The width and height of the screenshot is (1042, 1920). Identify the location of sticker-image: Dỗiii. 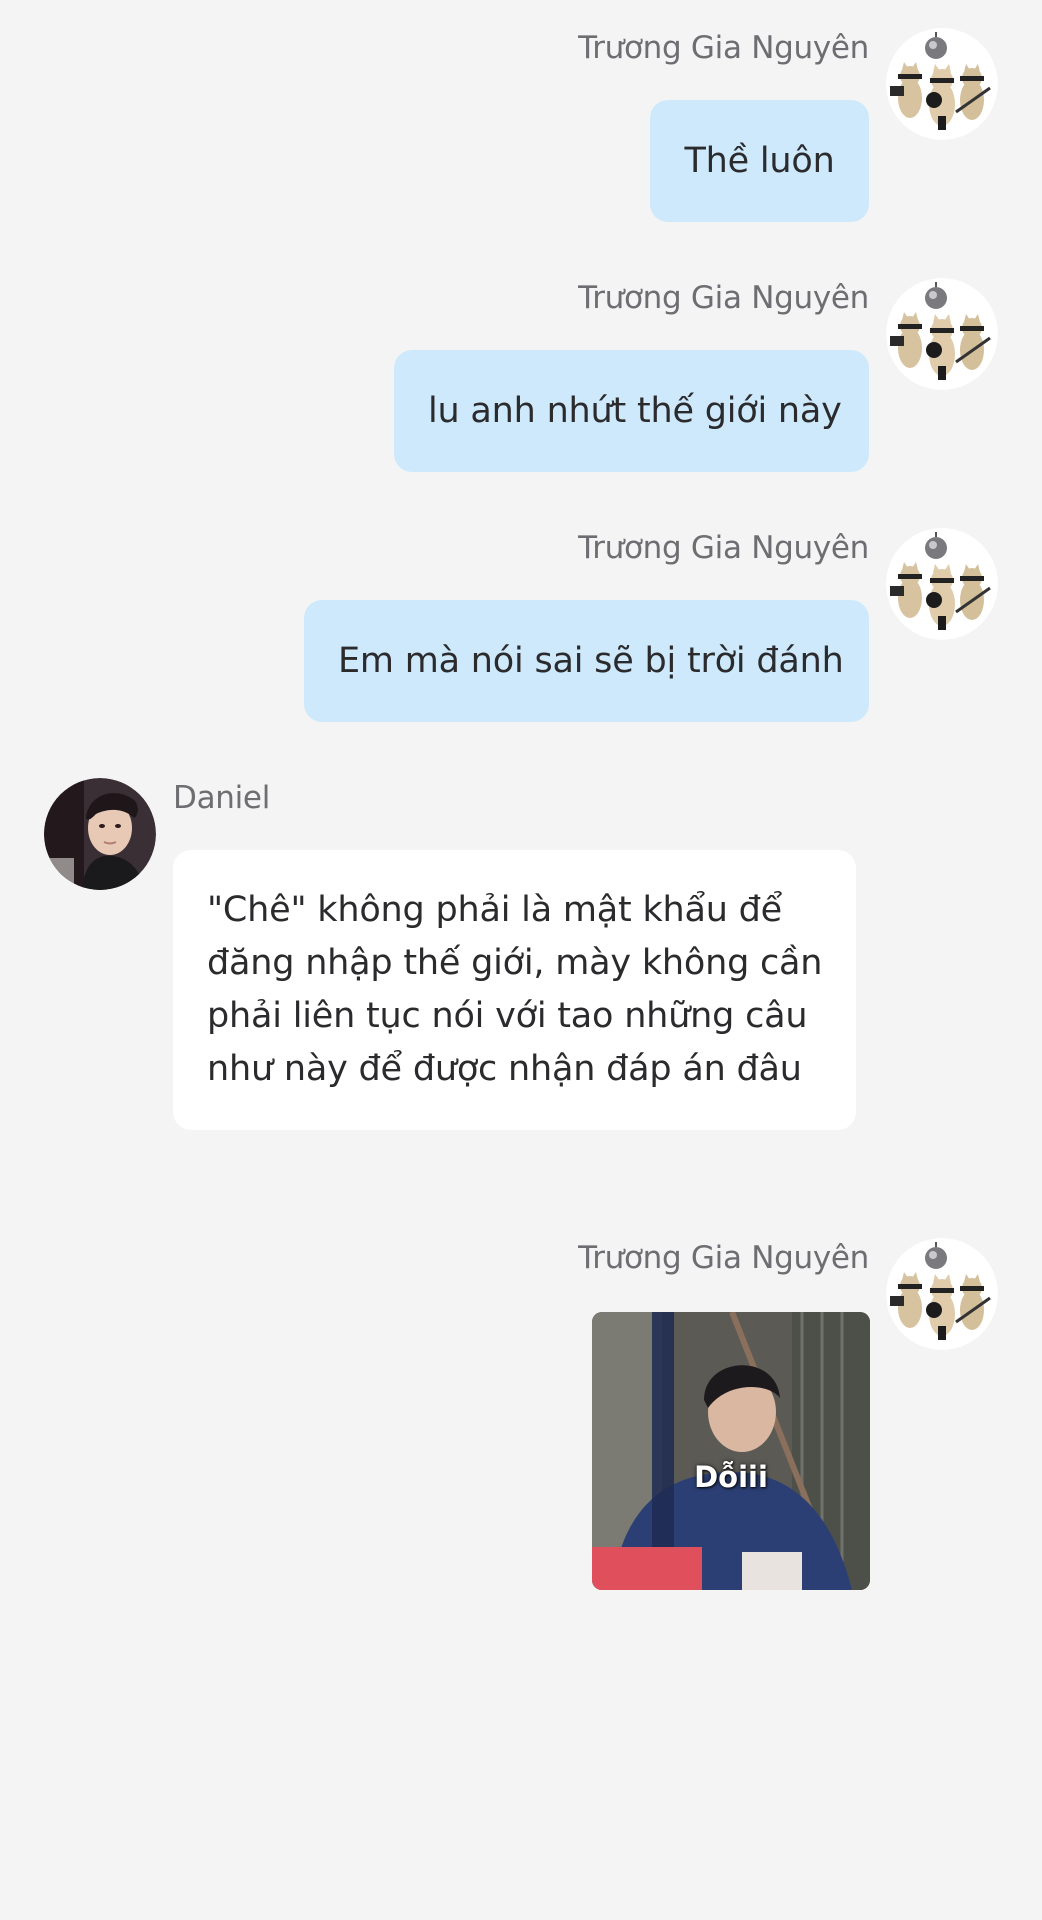
(731, 1451).